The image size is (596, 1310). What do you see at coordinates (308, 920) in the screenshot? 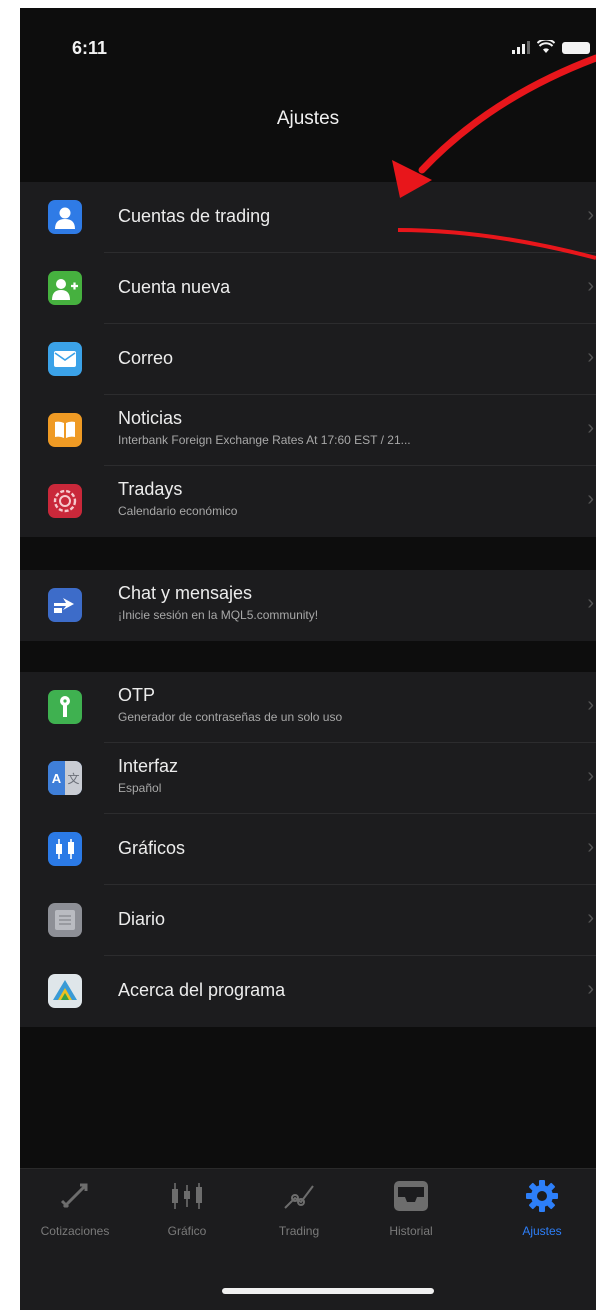
I see `settings-item-journal: Diario ›` at bounding box center [308, 920].